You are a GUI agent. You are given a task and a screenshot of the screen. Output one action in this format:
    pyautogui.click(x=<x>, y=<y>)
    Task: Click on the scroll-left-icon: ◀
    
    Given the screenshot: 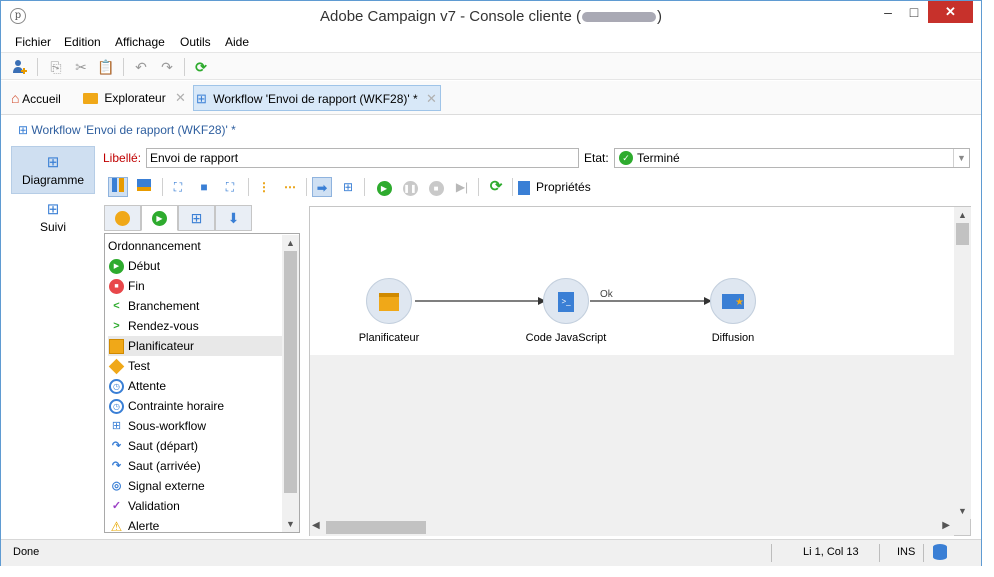 What is the action you would take?
    pyautogui.click(x=316, y=525)
    